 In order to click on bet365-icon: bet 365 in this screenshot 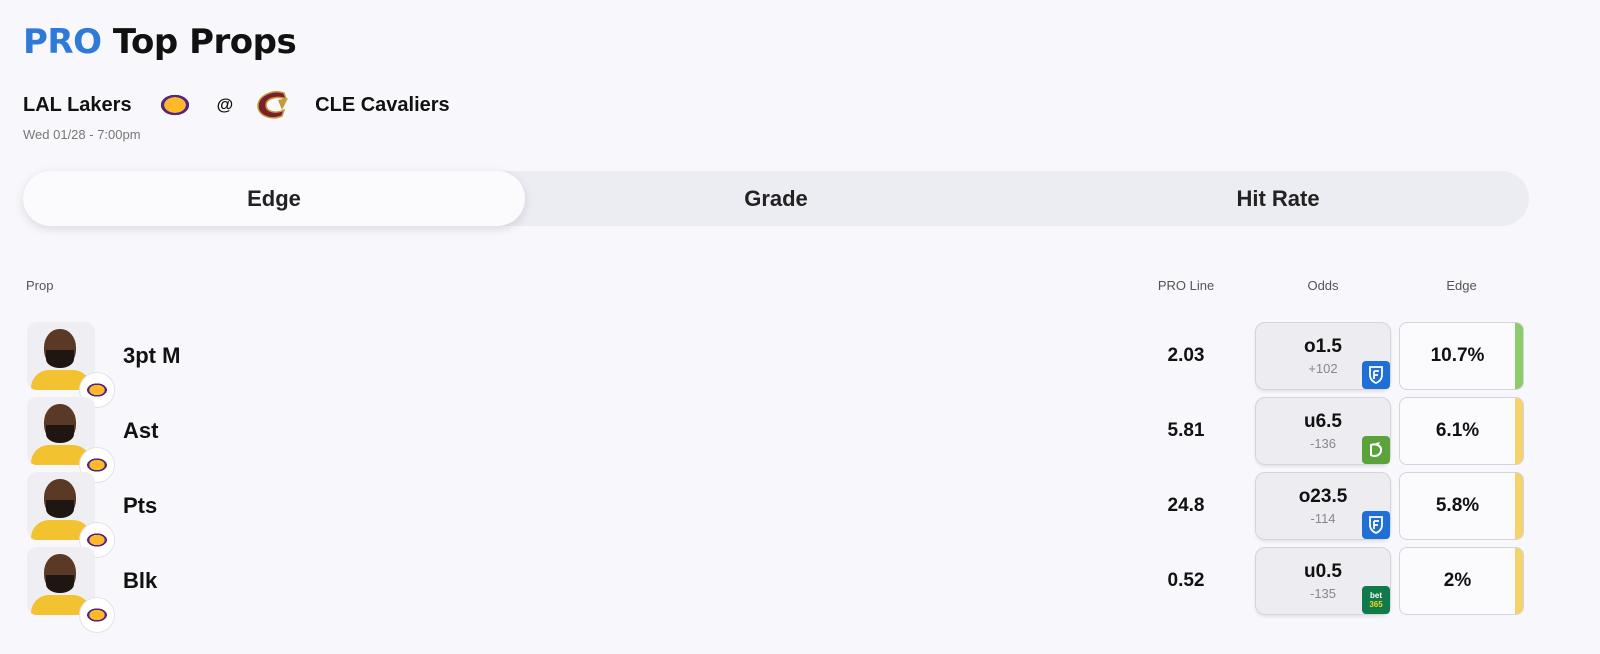, I will do `click(1376, 600)`.